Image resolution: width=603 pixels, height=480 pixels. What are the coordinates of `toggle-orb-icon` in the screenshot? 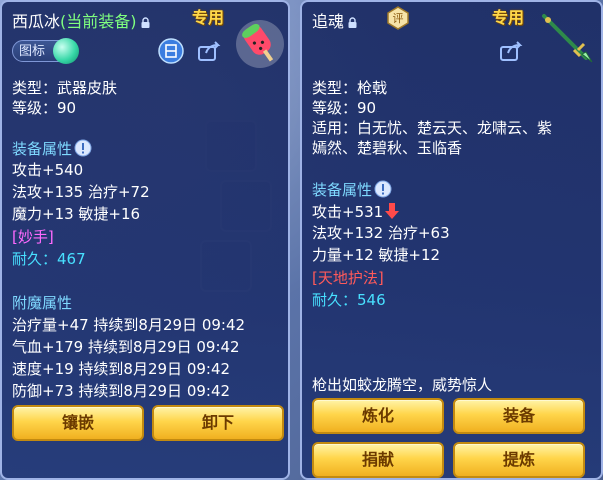 It's located at (66, 51).